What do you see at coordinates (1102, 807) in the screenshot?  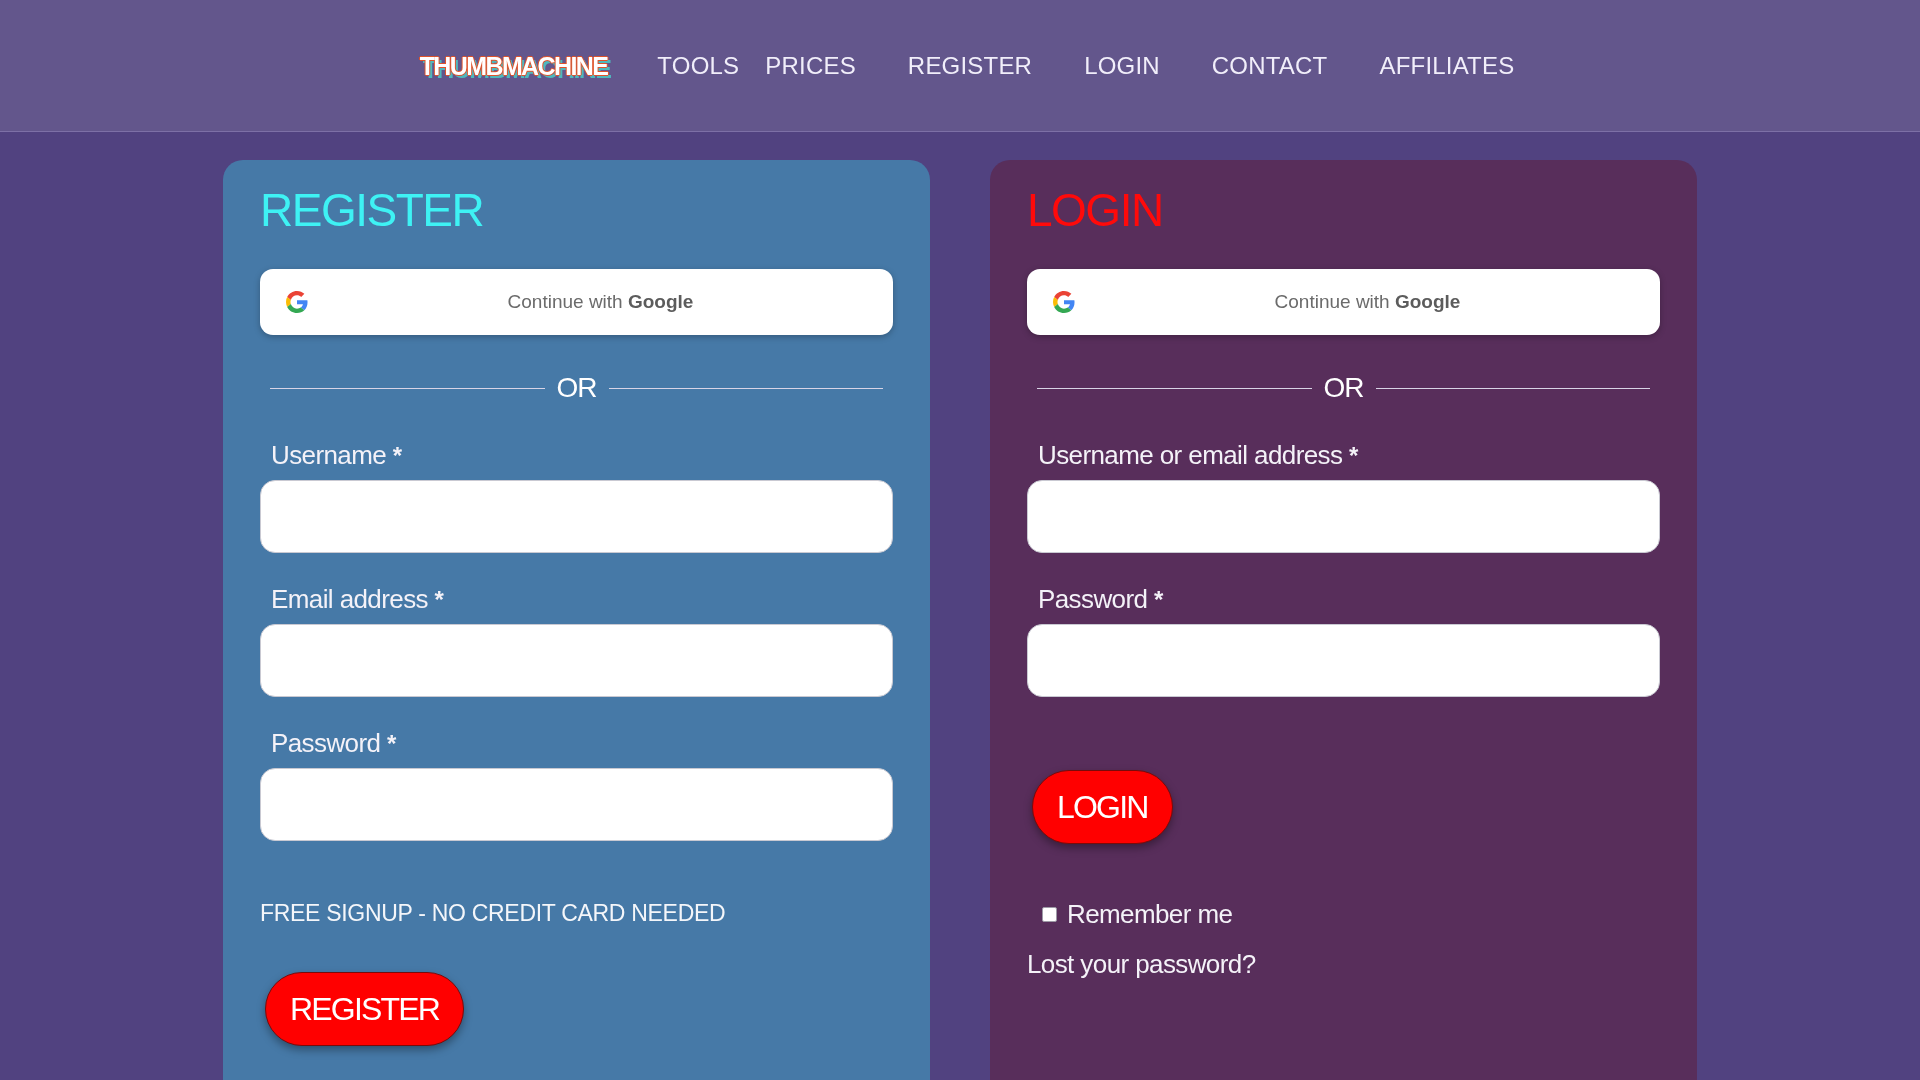 I see `login-button: LOGIN` at bounding box center [1102, 807].